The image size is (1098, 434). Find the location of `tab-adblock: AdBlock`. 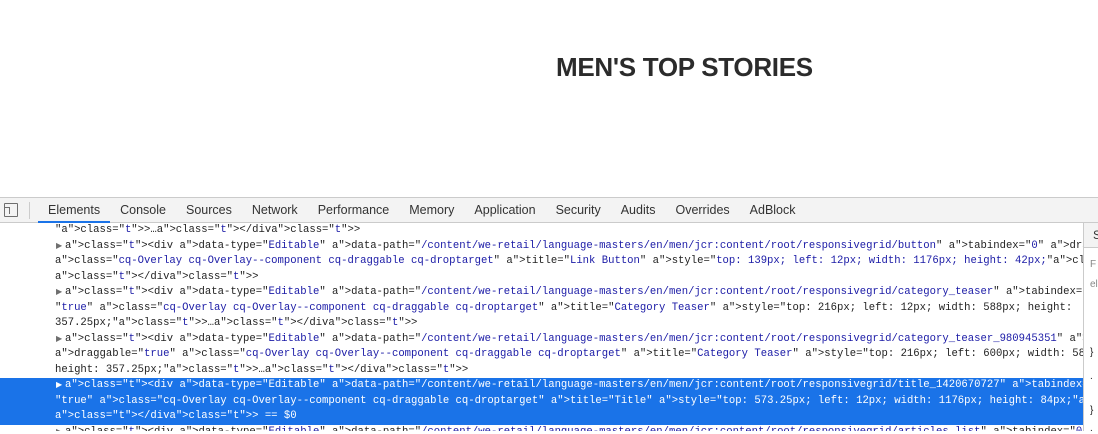

tab-adblock: AdBlock is located at coordinates (773, 210).